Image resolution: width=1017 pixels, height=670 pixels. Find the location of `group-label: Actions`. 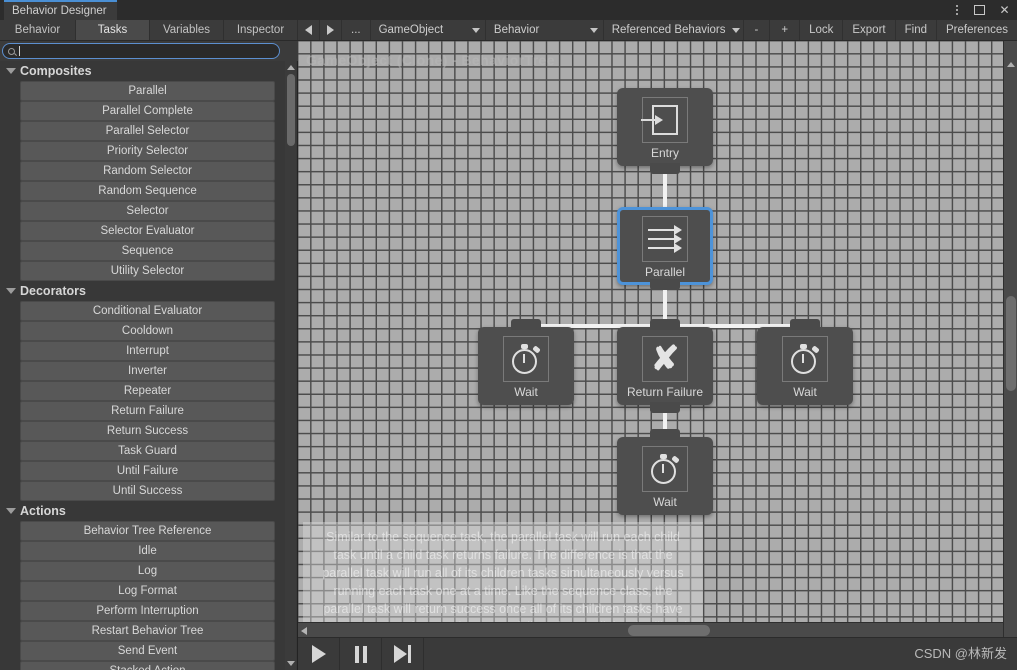

group-label: Actions is located at coordinates (43, 511).